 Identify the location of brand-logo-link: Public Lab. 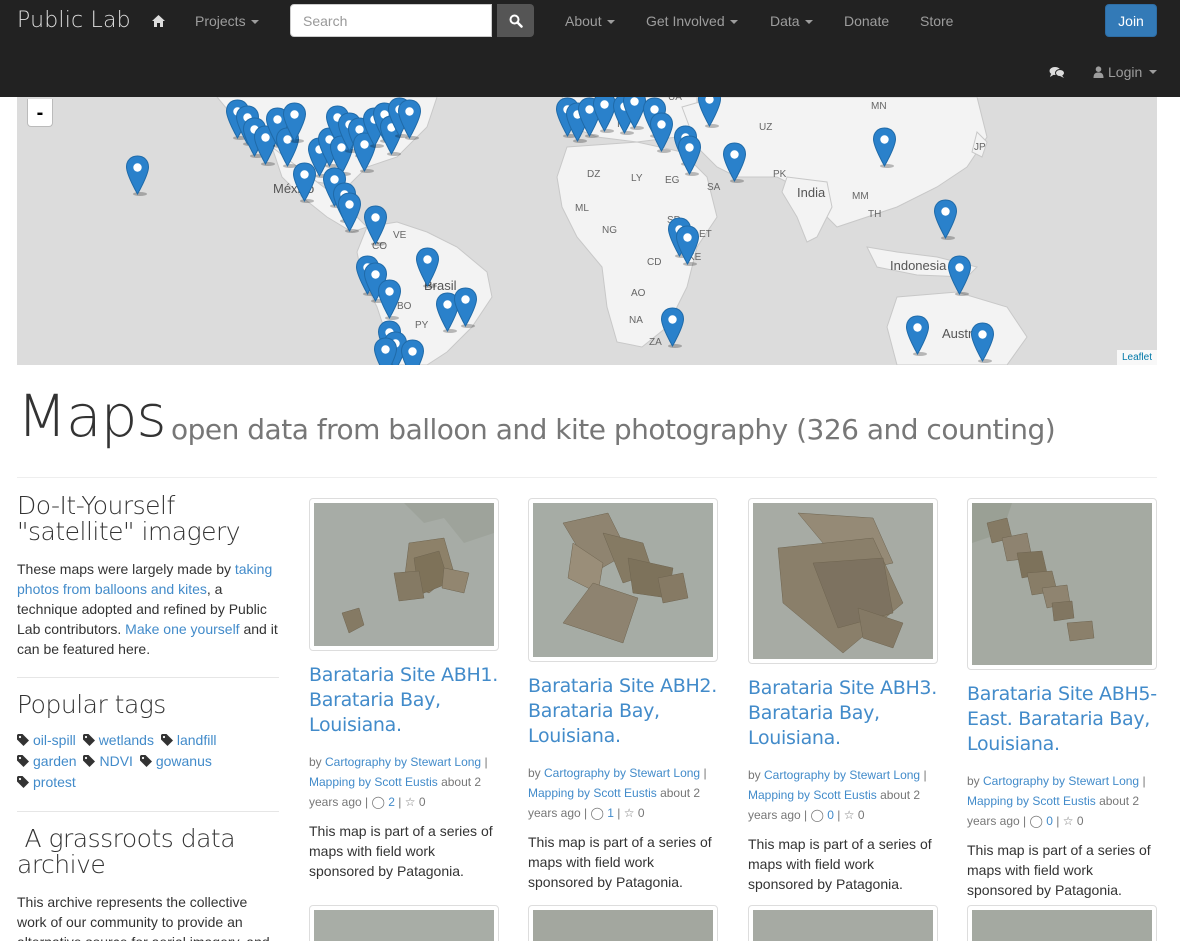
(74, 20).